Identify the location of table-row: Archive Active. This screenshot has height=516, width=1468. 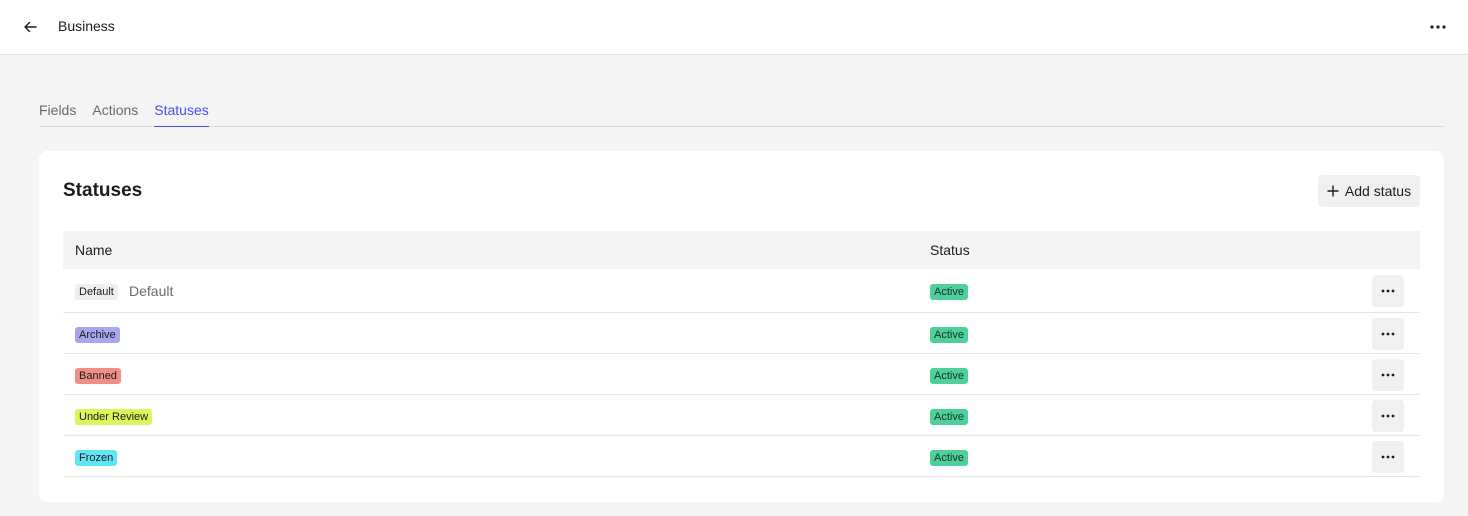
(741, 333).